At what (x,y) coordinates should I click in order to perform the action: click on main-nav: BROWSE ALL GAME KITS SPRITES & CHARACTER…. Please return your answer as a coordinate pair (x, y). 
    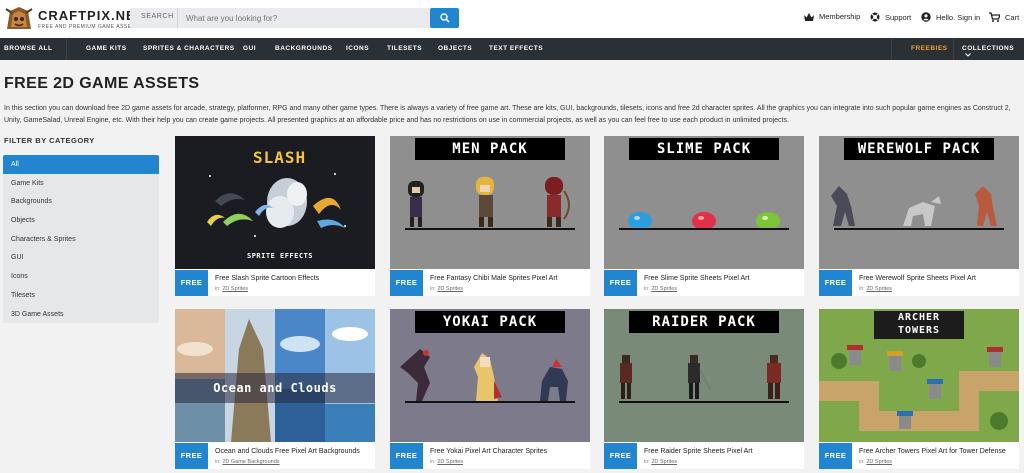
    Looking at the image, I should click on (512, 49).